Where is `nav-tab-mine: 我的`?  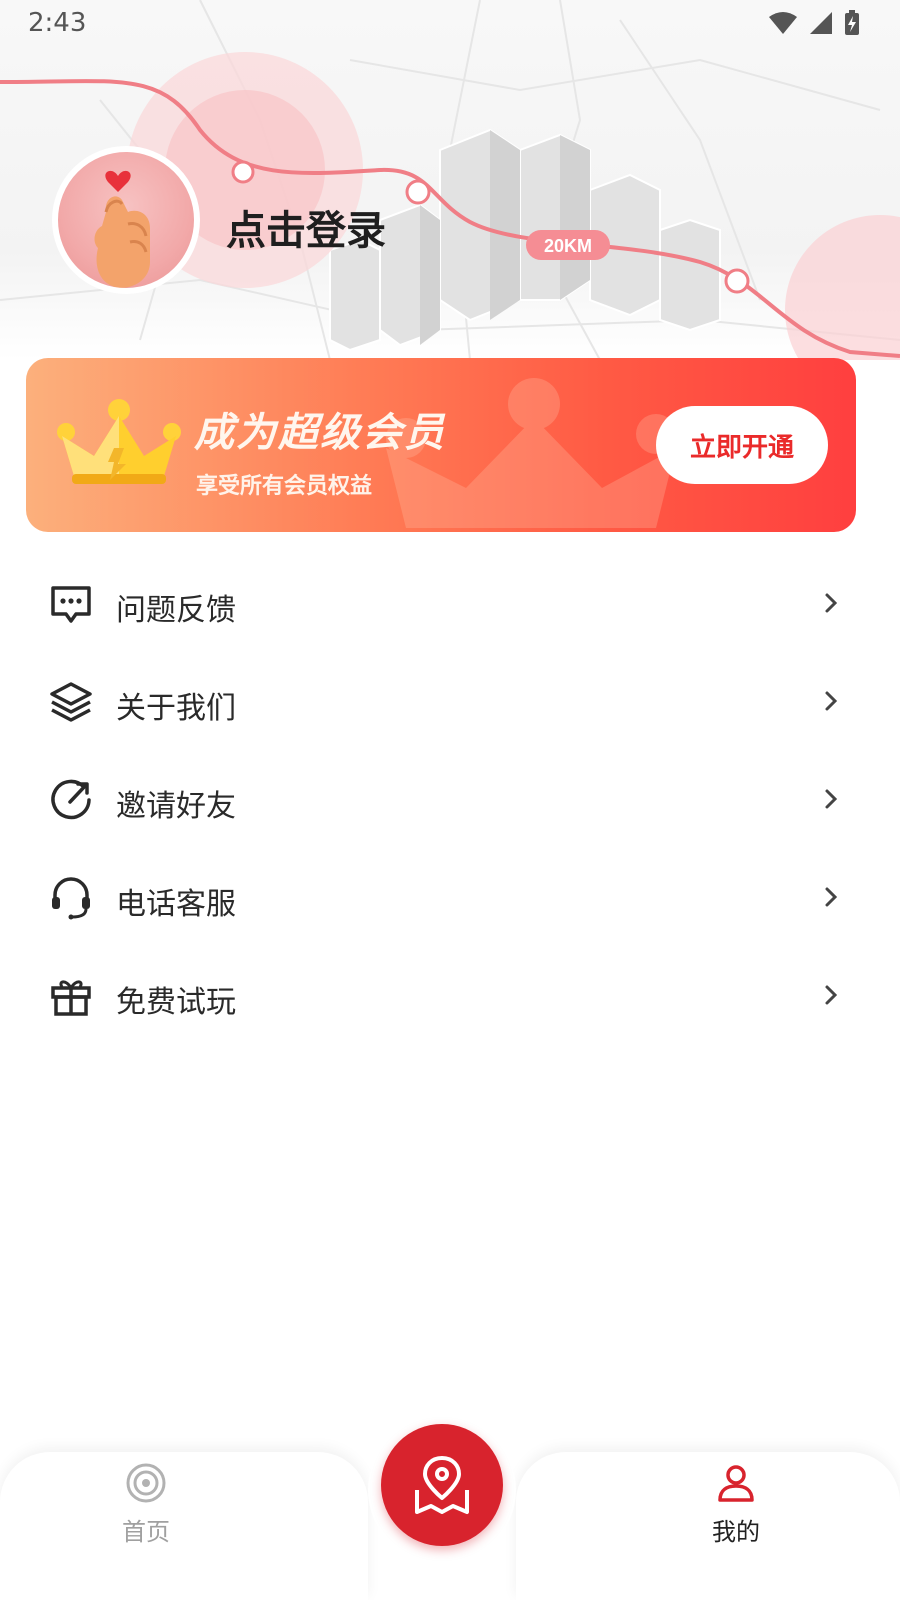 nav-tab-mine: 我的 is located at coordinates (736, 1512).